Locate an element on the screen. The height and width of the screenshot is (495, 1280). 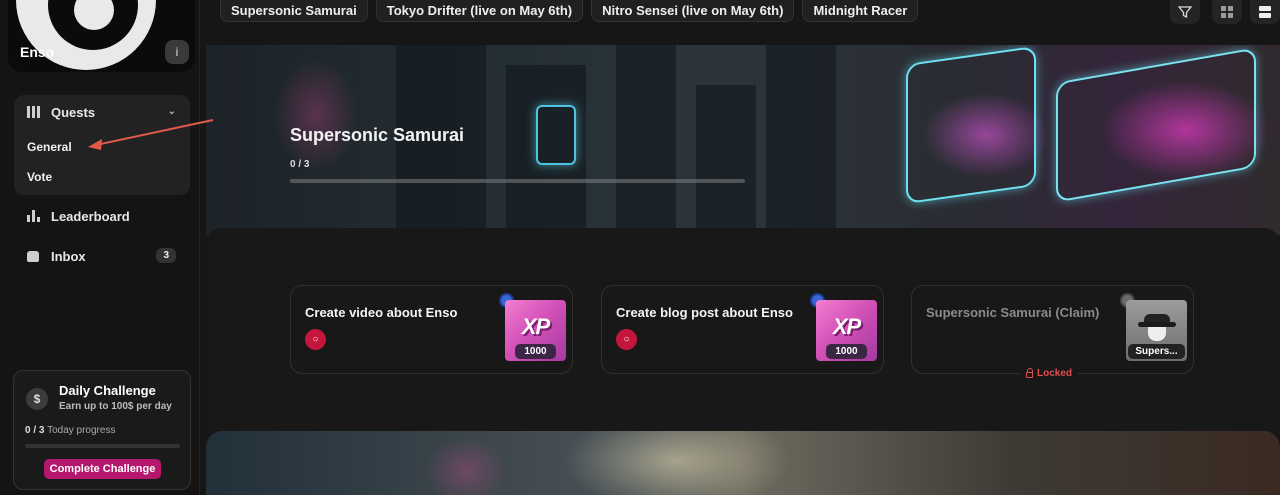
sidebar-item-label: Leaderboard is located at coordinates (90, 216).